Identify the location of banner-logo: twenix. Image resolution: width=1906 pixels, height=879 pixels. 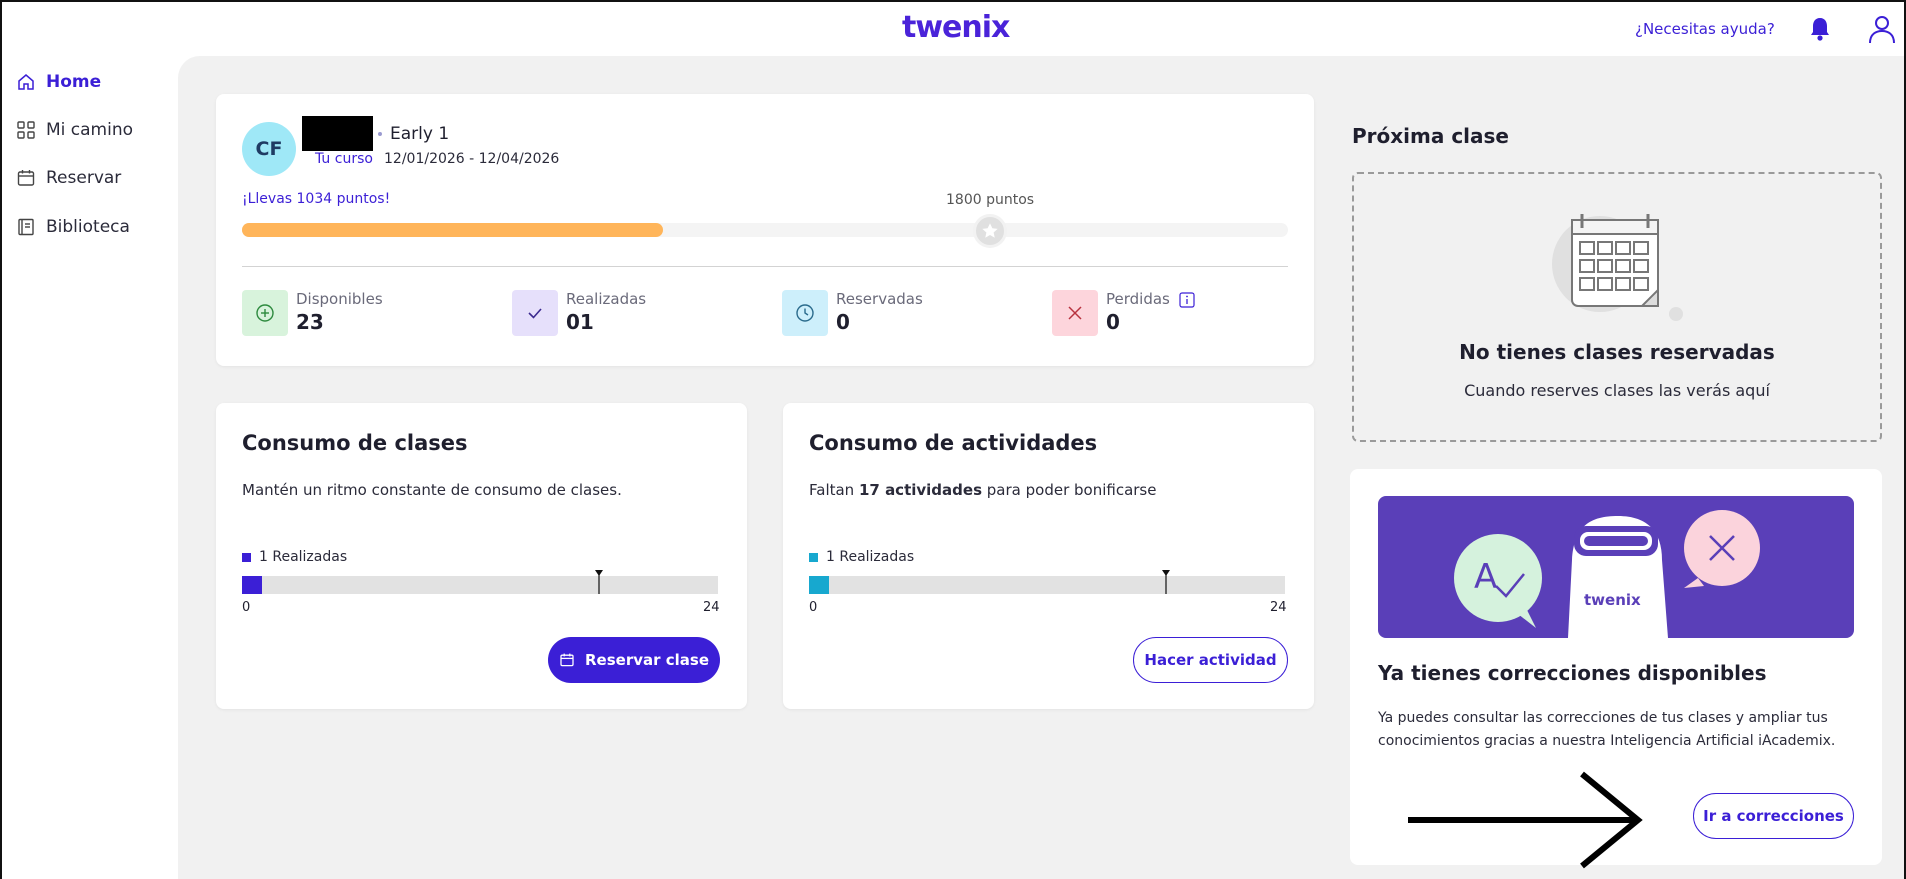
(1612, 600).